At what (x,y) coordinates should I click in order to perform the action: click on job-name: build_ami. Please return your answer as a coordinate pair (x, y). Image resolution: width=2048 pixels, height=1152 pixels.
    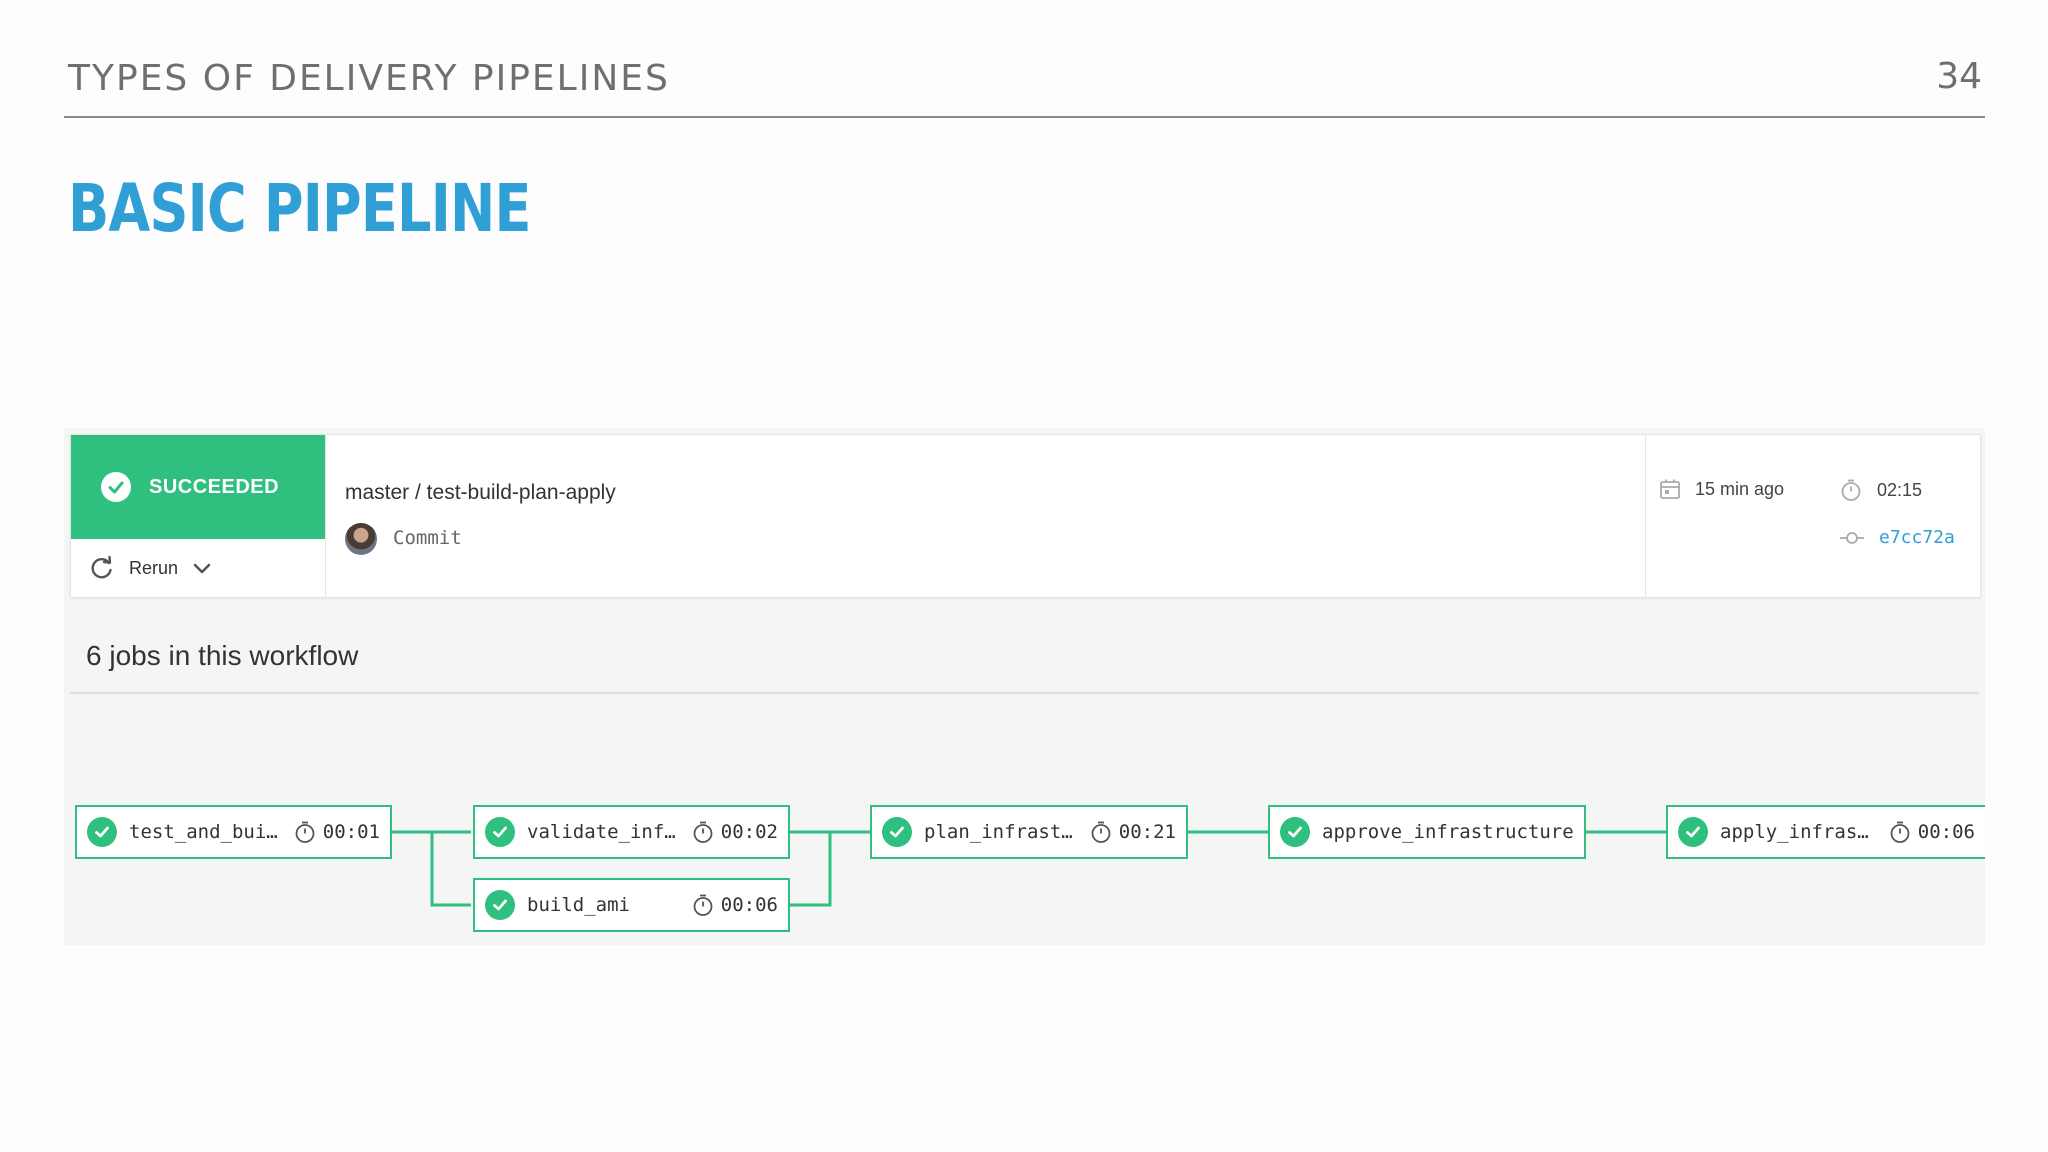
    Looking at the image, I should click on (578, 905).